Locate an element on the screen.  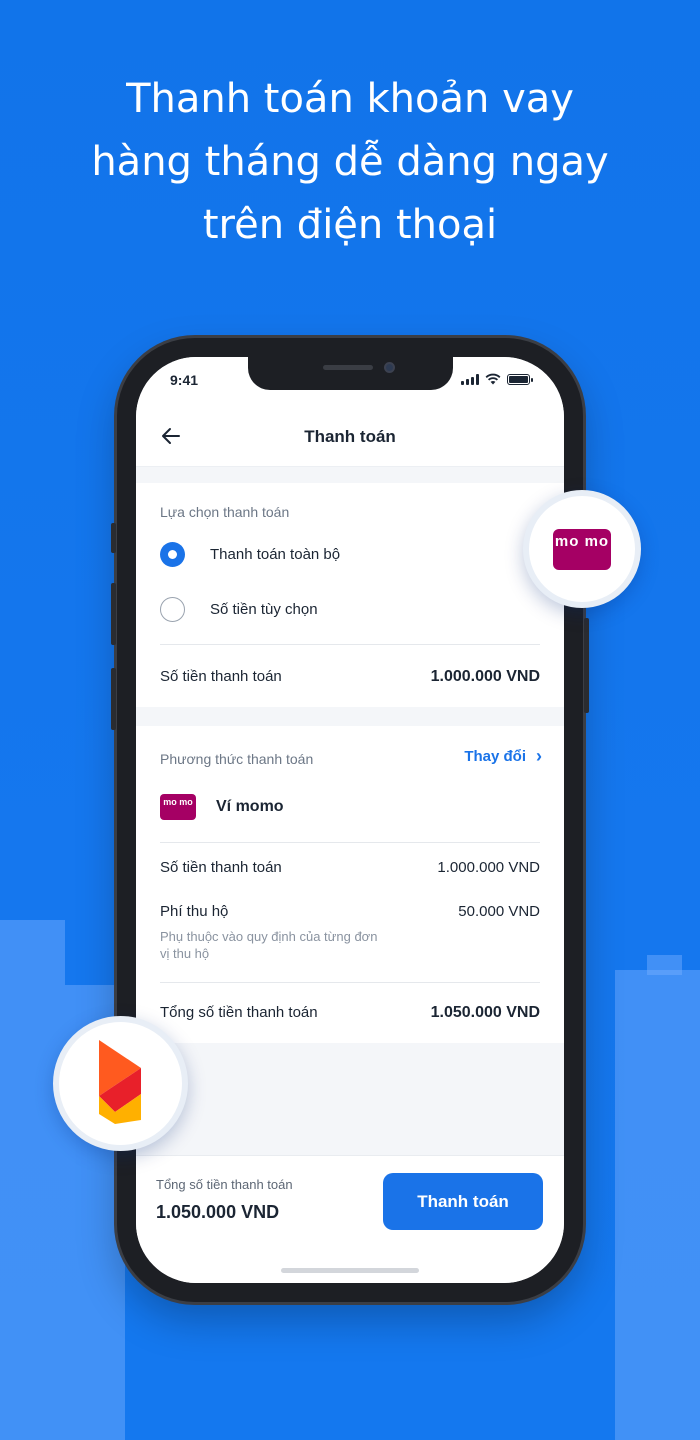
chevron-right-icon: › is located at coordinates (539, 756).